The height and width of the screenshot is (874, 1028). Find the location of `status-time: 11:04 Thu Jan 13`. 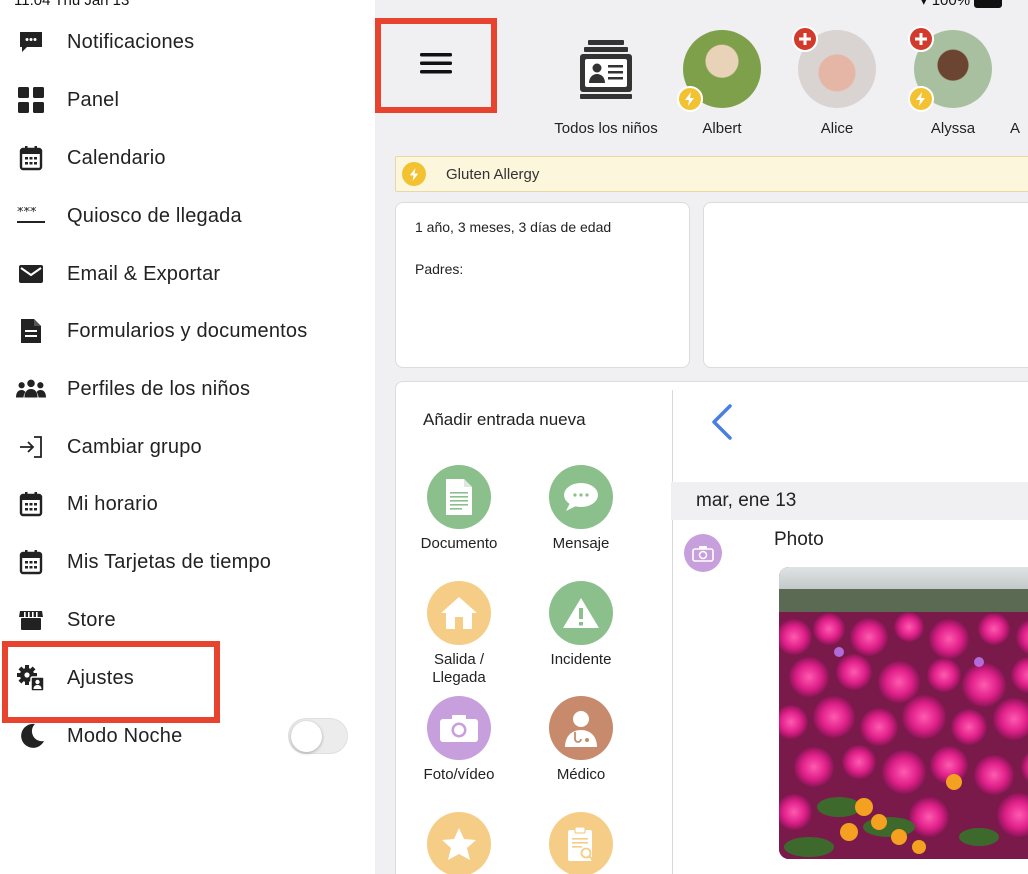

status-time: 11:04 Thu Jan 13 is located at coordinates (72, 4).